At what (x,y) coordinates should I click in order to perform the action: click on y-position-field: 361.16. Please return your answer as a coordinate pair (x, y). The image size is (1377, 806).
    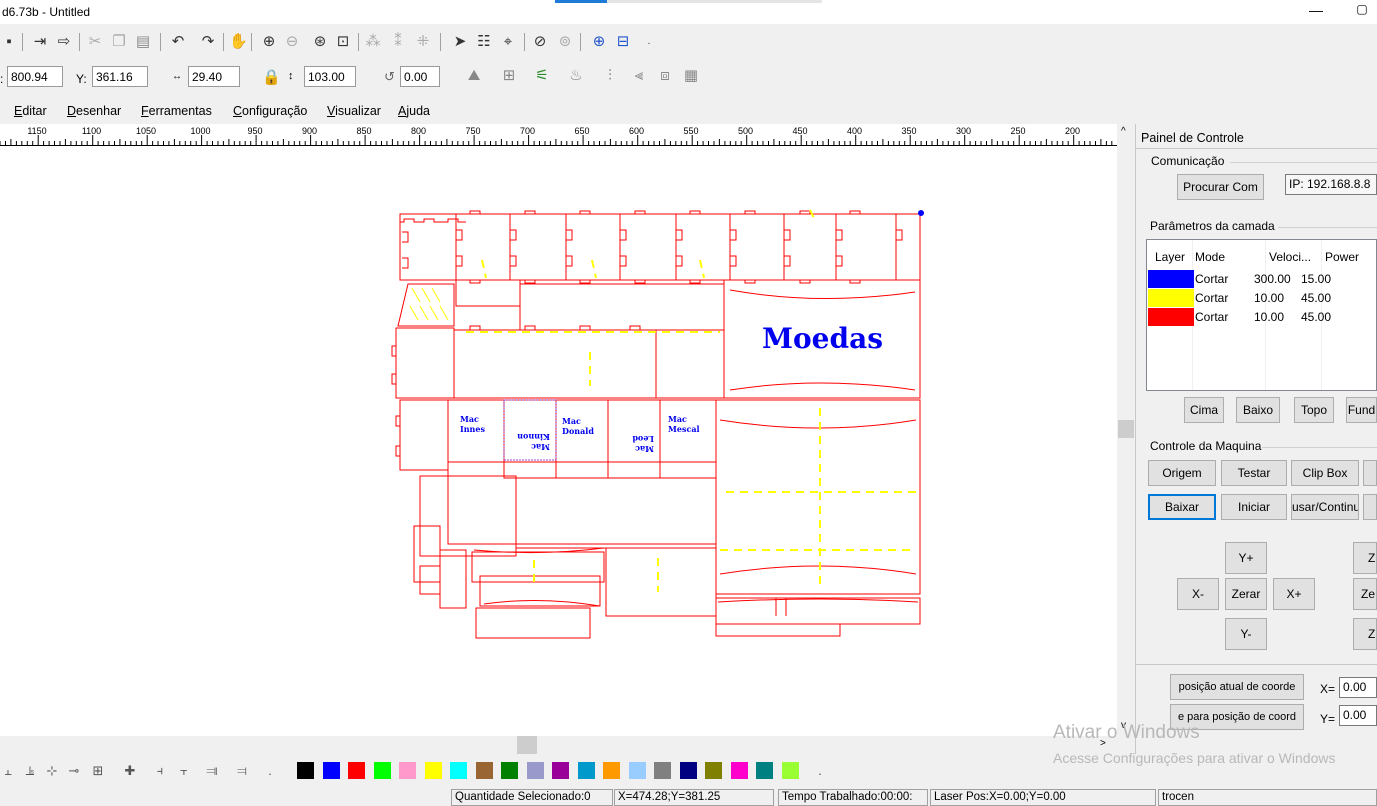
    Looking at the image, I should click on (120, 76).